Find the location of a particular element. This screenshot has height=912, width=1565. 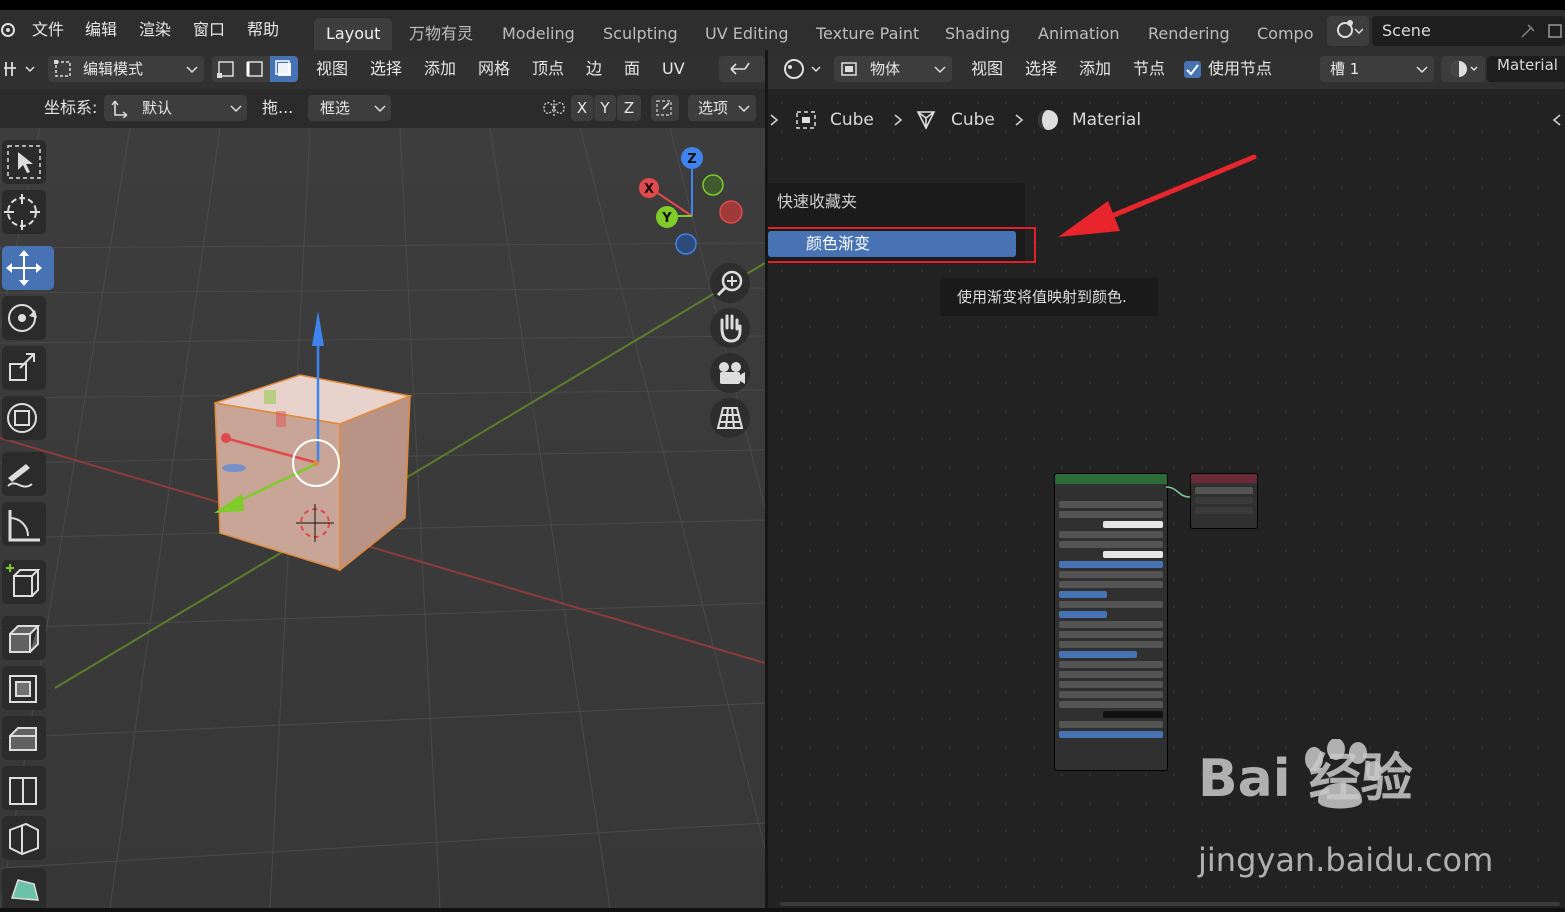

horizontal-scrollbar is located at coordinates (1170, 904).